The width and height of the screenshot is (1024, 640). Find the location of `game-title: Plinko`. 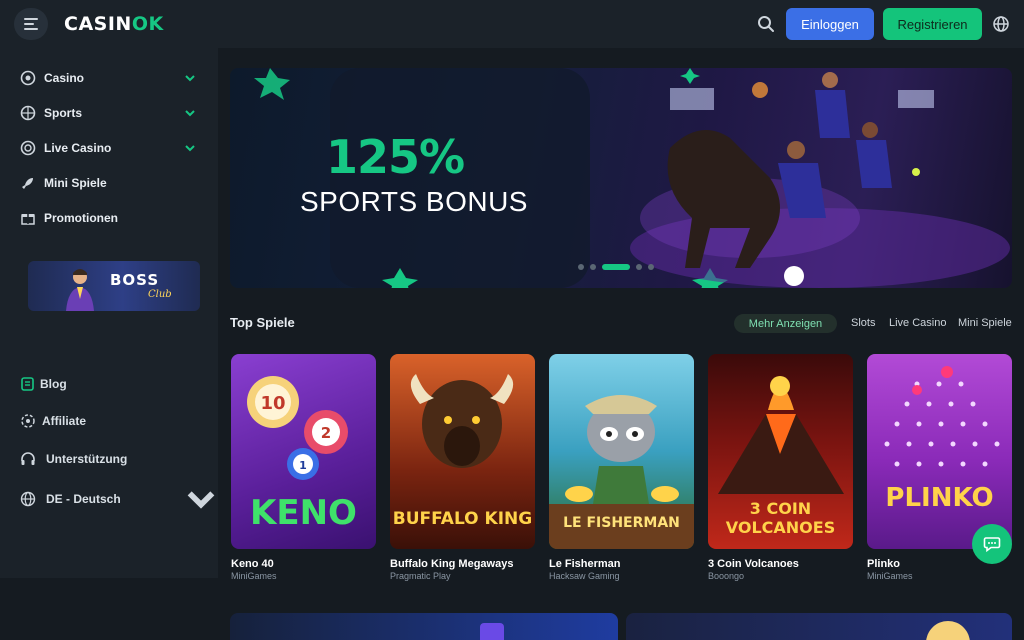

game-title: Plinko is located at coordinates (883, 564).